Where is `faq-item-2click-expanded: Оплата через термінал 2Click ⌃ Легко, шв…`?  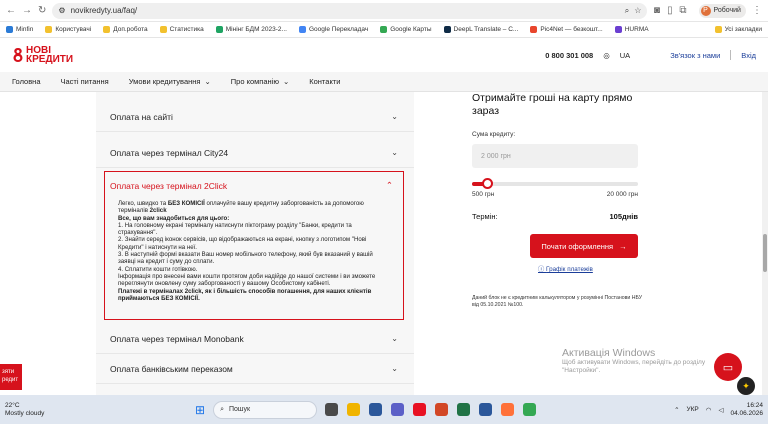
faq-item-2click-expanded: Оплата через термінал 2Click ⌃ Легко, шв… is located at coordinates (254, 245).